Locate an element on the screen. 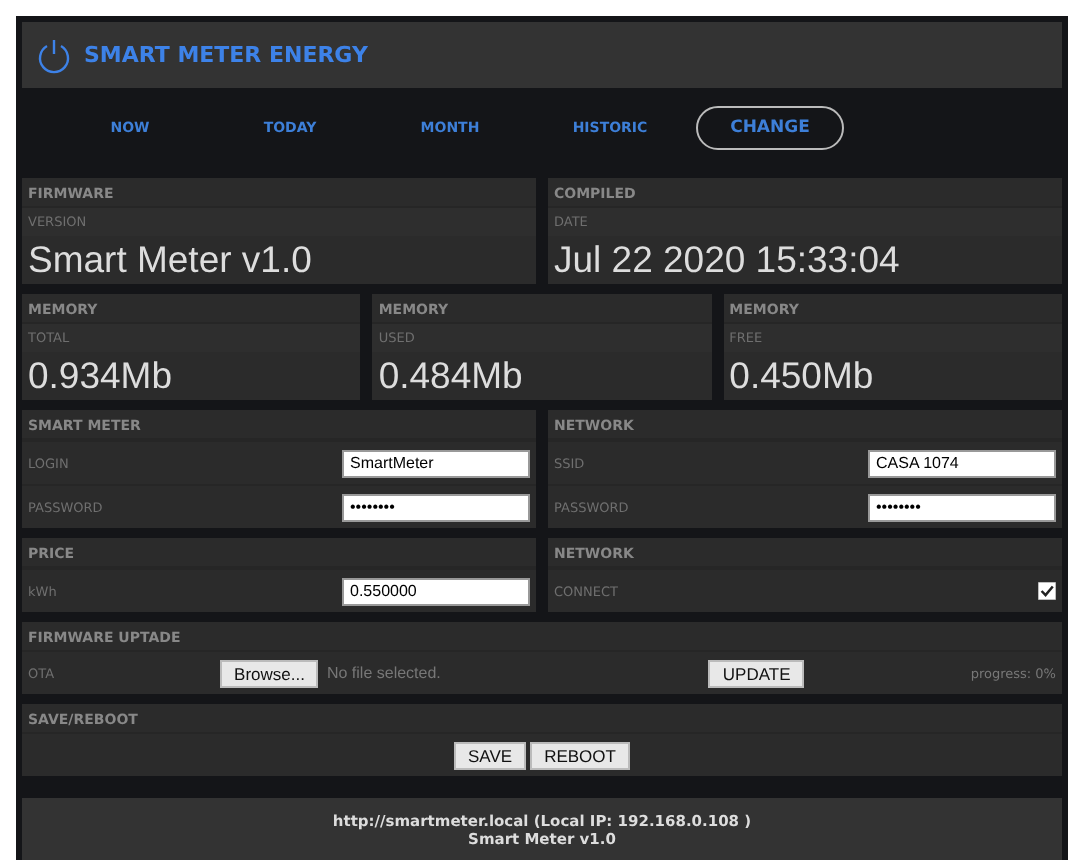 The width and height of the screenshot is (1068, 860). power-icon is located at coordinates (54, 55).